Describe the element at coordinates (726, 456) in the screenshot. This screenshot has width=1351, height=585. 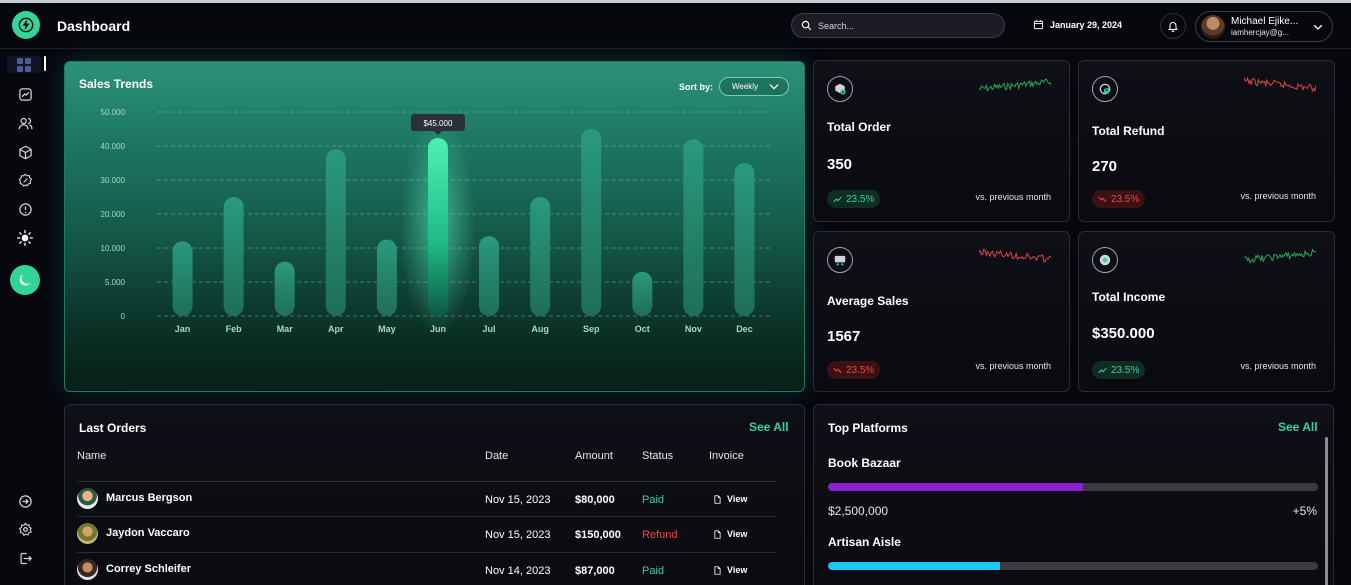
I see `column-header-invoice: Invoice` at that location.